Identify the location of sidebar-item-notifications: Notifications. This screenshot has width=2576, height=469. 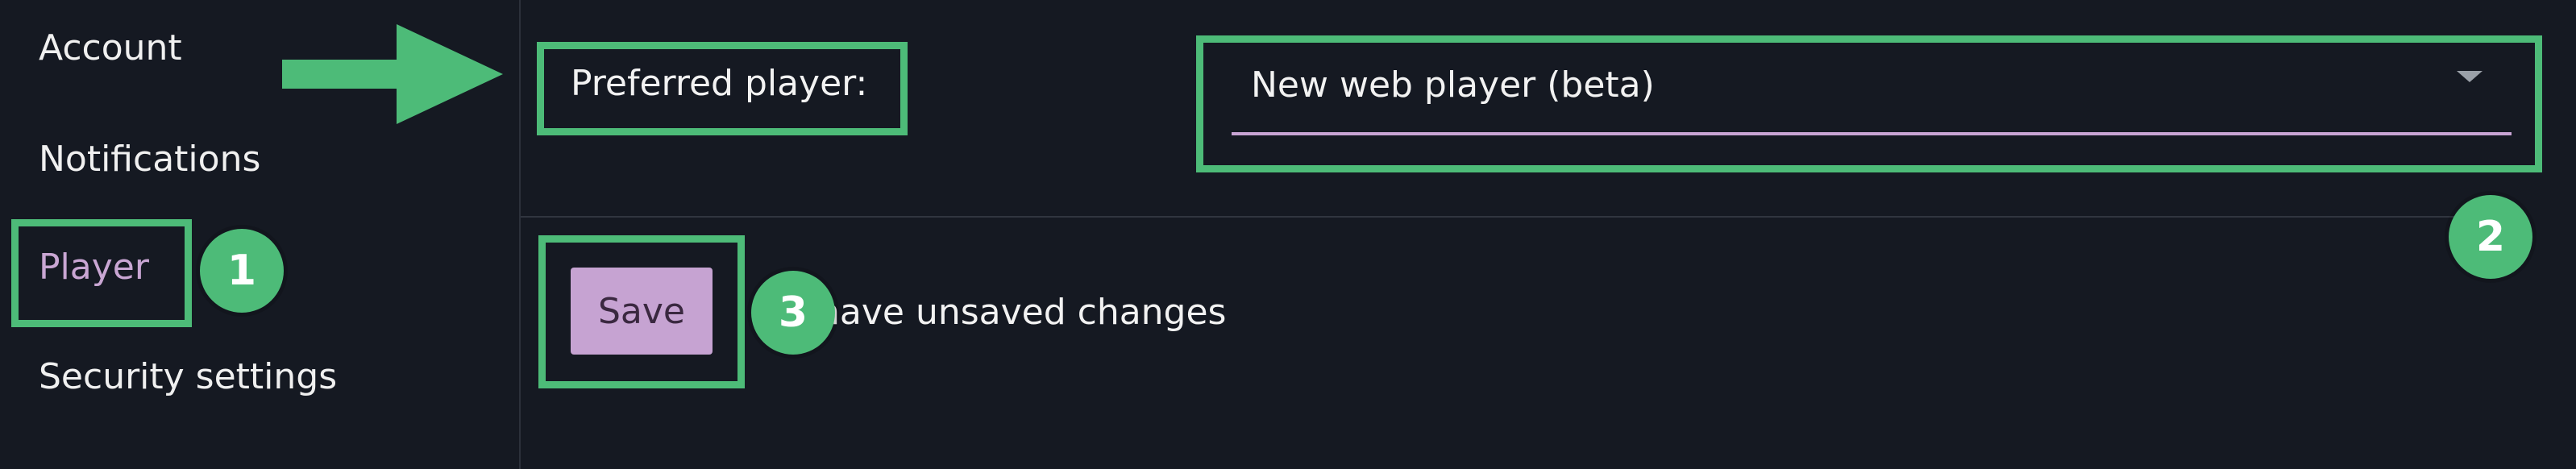
(149, 159).